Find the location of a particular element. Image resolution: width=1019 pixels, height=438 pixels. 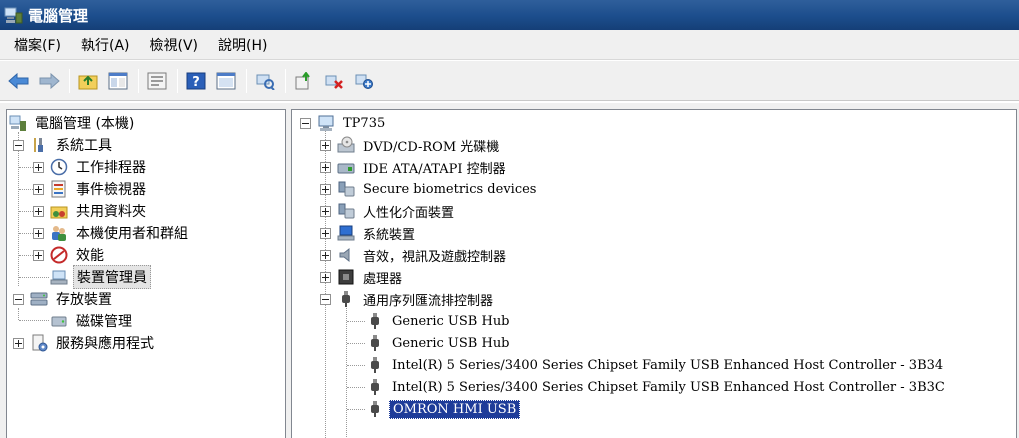

menu-action: 執行(A) is located at coordinates (105, 45).